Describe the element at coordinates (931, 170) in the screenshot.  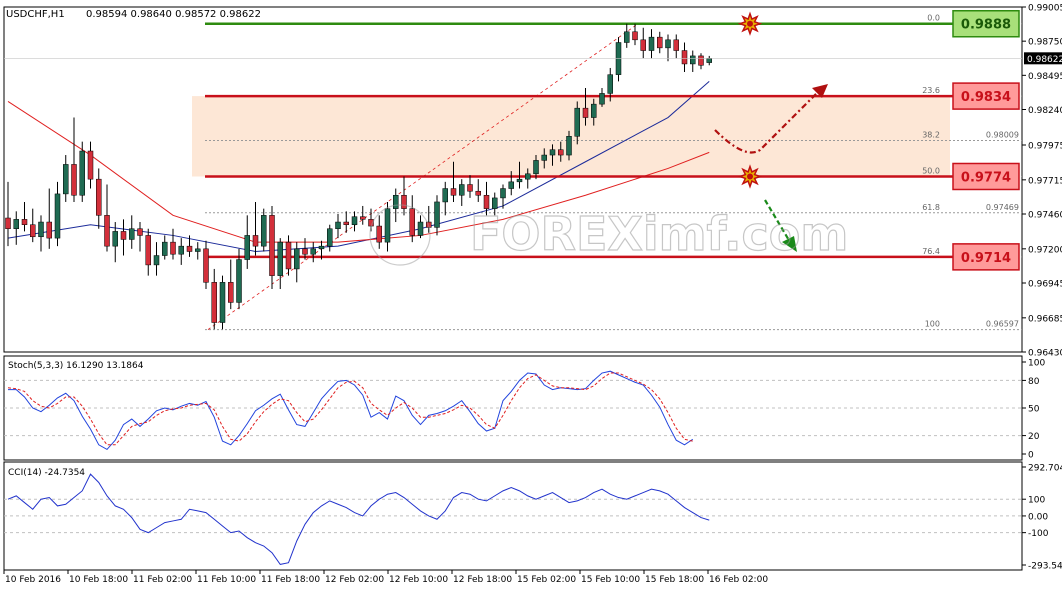
I see `fibo-ratio-label: 50.0` at that location.